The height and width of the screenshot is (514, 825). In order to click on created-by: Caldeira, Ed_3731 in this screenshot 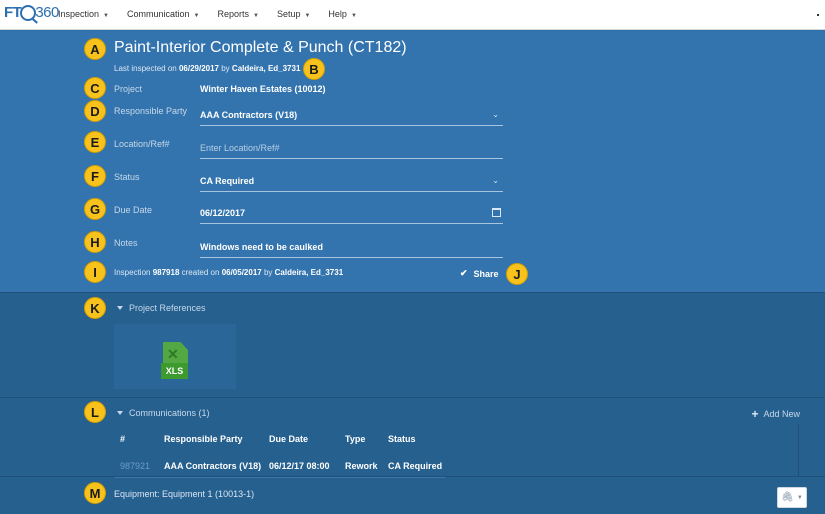, I will do `click(309, 272)`.